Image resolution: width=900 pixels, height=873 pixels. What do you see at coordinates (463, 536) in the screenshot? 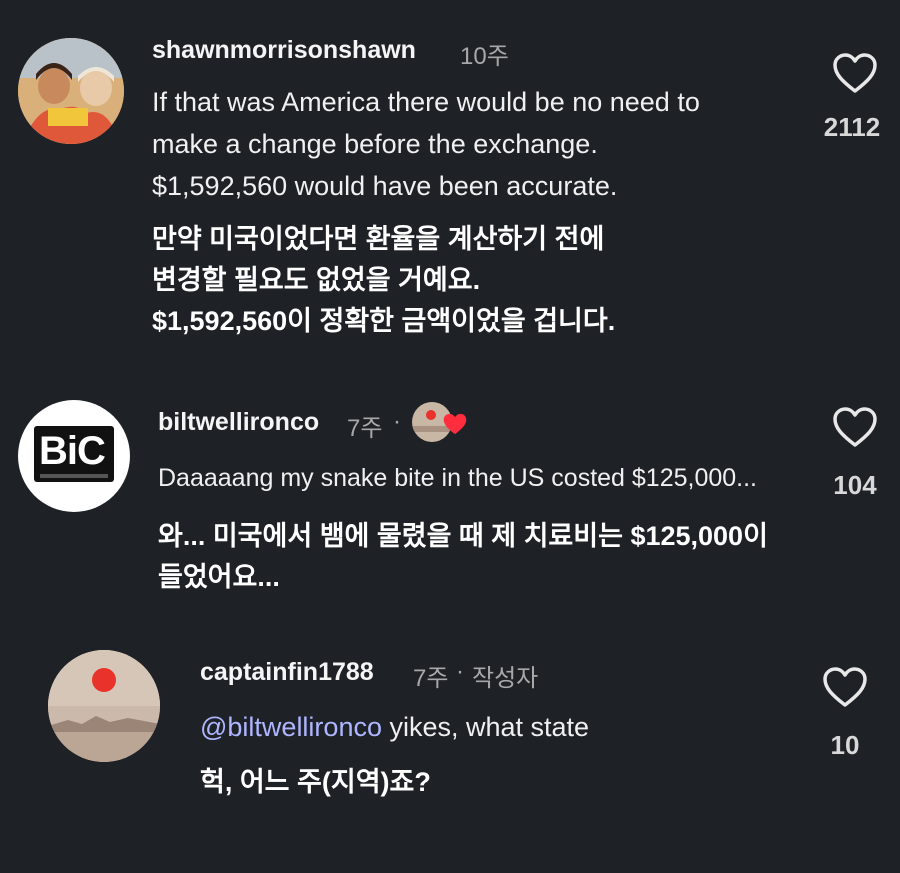
I see `translation-line: 와... 미국에서 뱀에 물렸을 때 제 치료비는 $125,000이` at bounding box center [463, 536].